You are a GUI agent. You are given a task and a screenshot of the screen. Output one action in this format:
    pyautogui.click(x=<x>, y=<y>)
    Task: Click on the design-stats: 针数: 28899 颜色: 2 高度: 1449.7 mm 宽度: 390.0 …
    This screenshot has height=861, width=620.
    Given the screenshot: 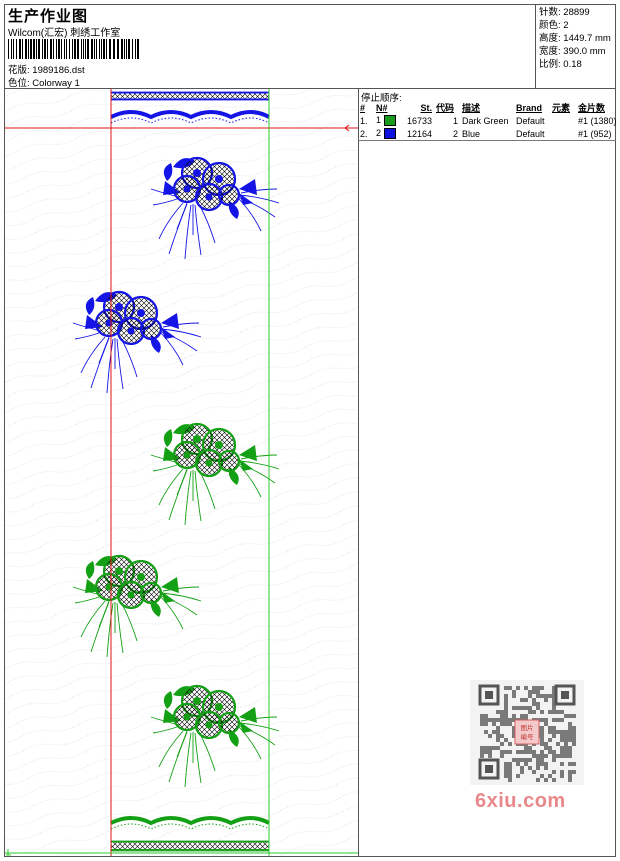 What is the action you would take?
    pyautogui.click(x=575, y=38)
    